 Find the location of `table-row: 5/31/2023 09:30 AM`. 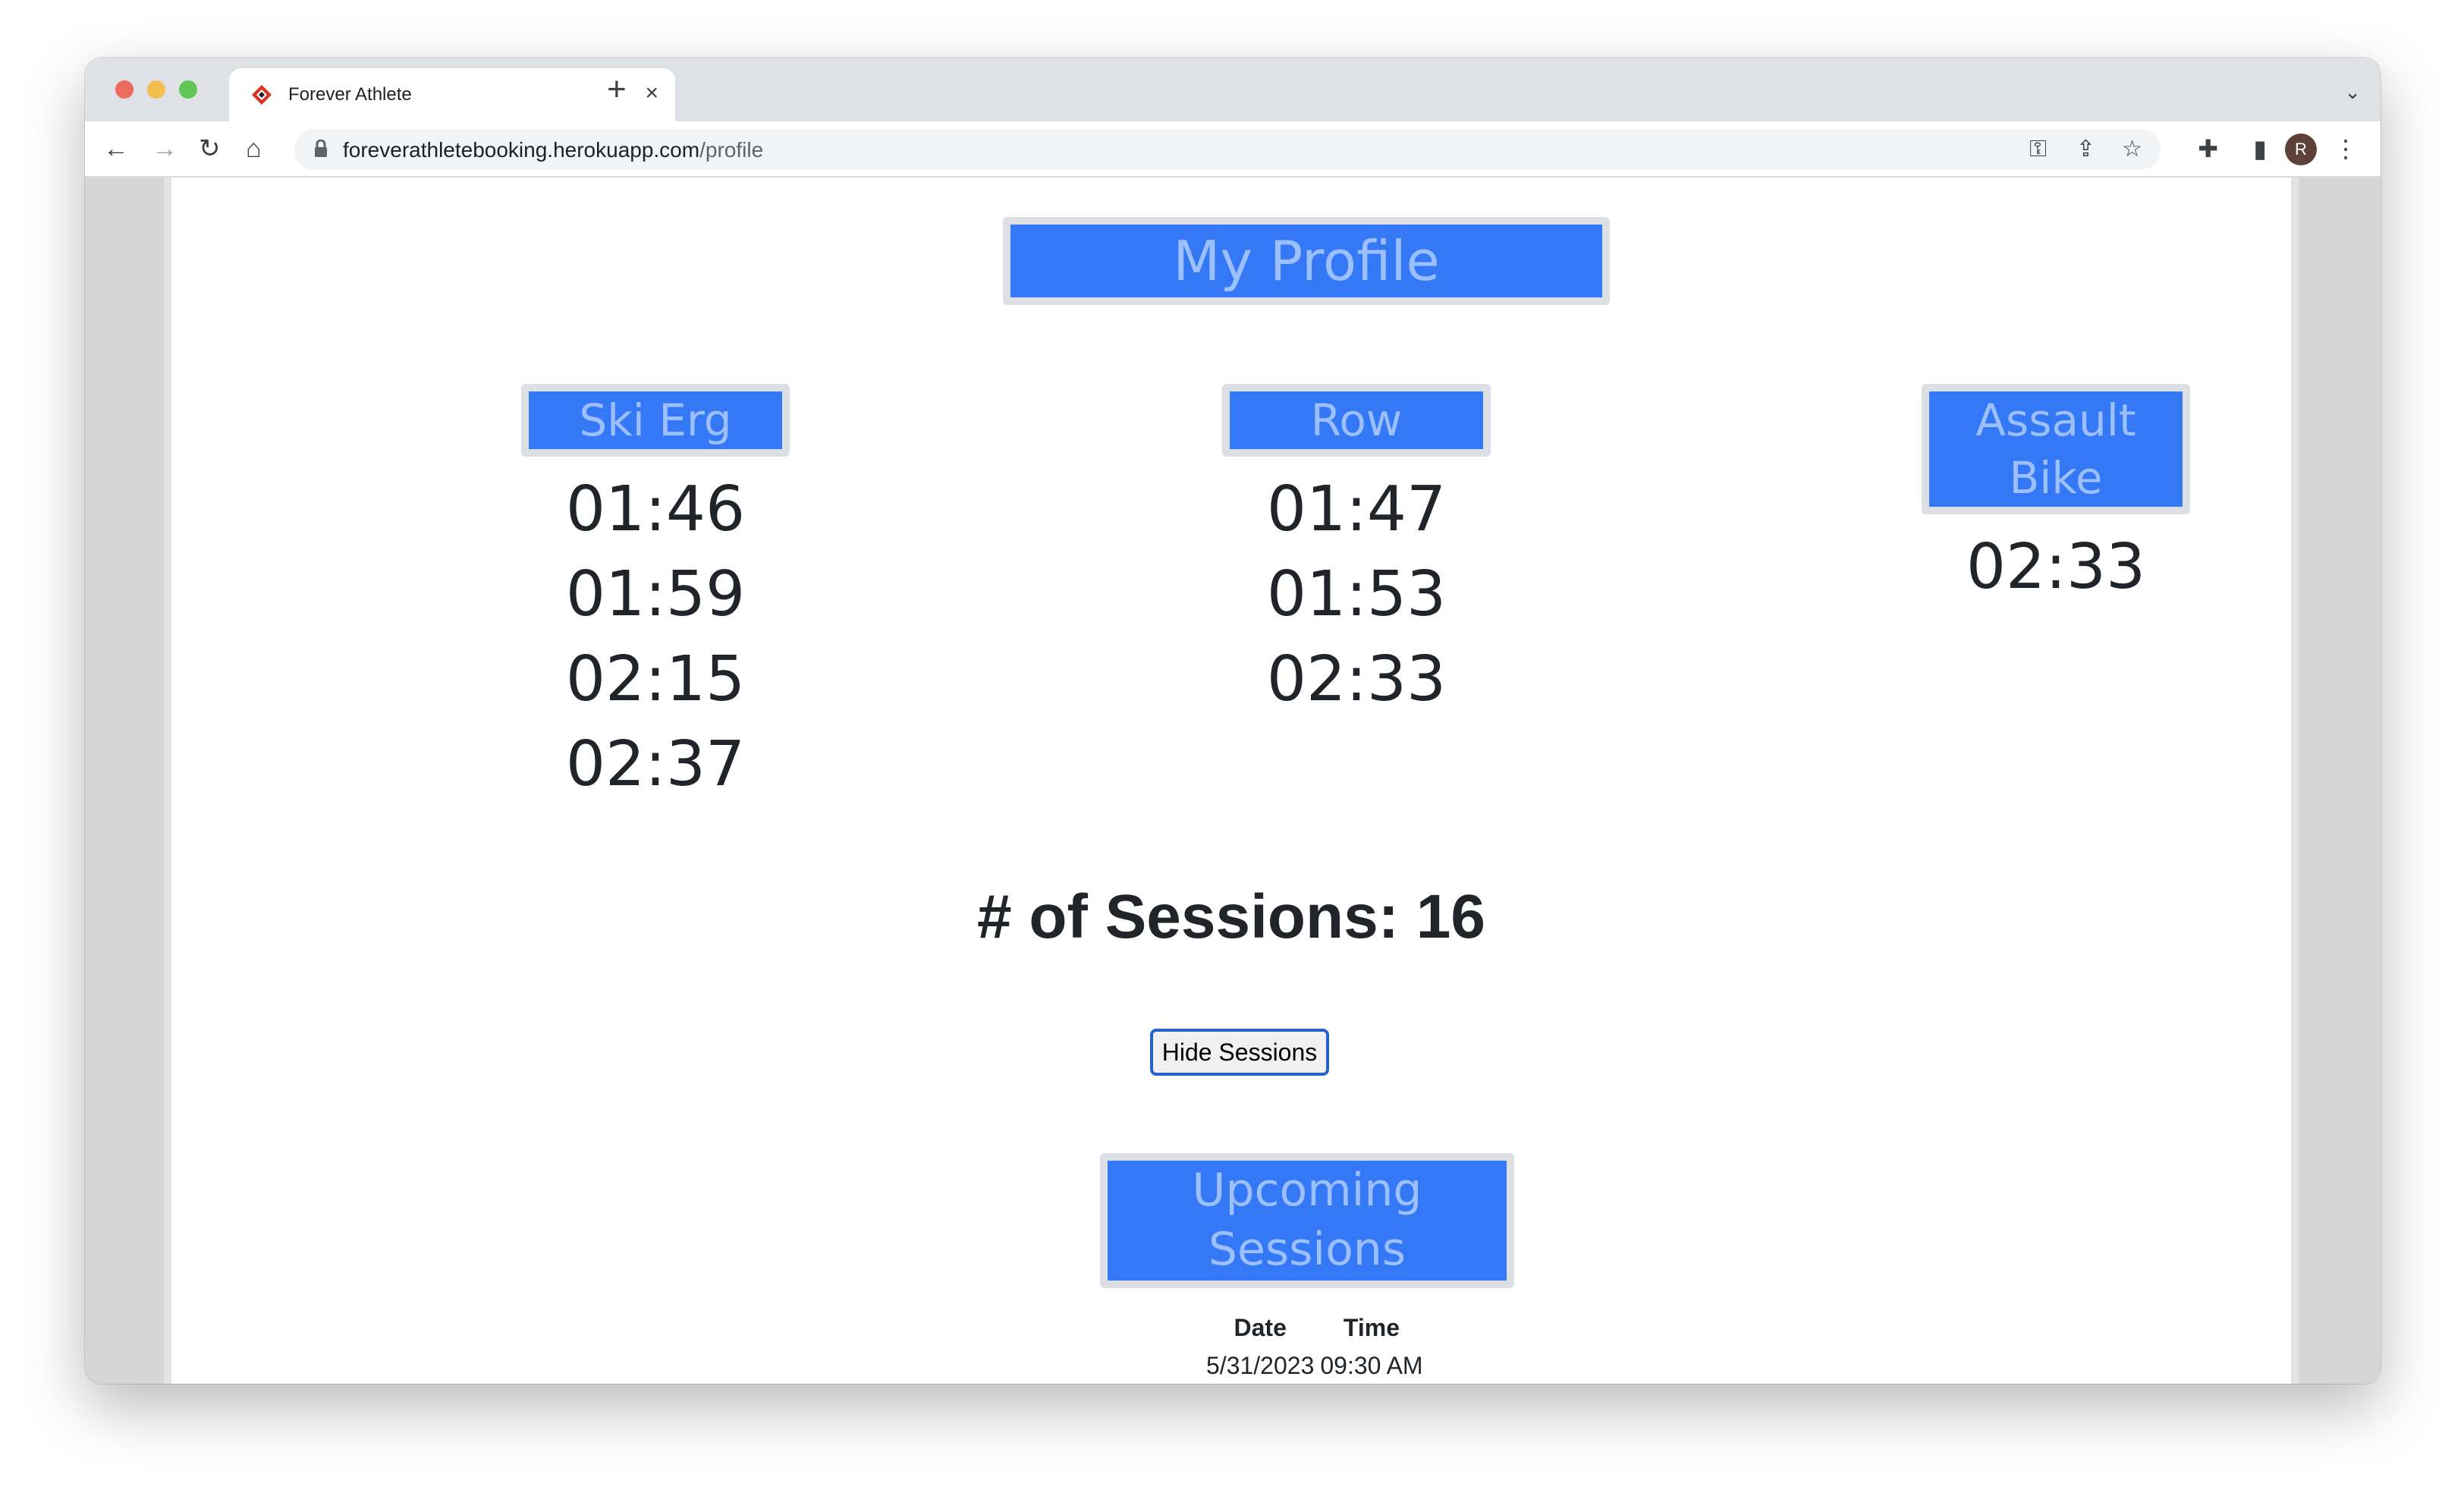

table-row: 5/31/2023 09:30 AM is located at coordinates (1314, 1365).